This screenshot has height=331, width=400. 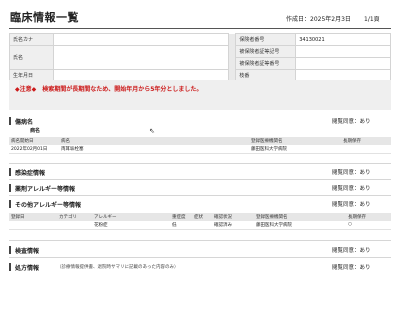 What do you see at coordinates (200, 267) in the screenshot?
I see `section-prescription: 処方情報 （診療情報提供書、退院時サマリに記載のあった内容のみ） 閲覧同意：あり` at bounding box center [200, 267].